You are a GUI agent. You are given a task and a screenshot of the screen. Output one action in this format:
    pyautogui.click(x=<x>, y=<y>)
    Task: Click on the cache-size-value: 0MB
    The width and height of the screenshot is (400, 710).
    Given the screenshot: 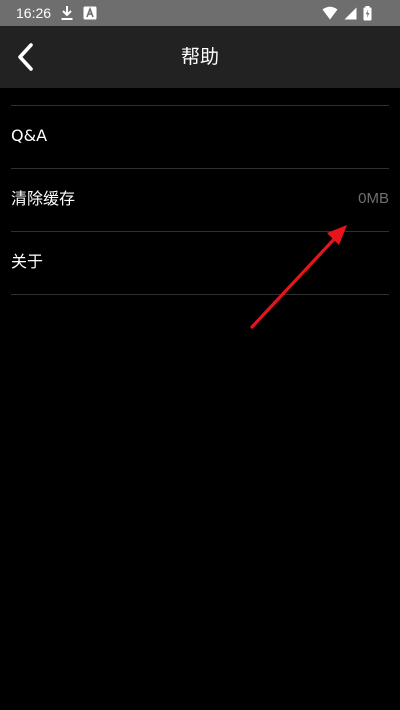 What is the action you would take?
    pyautogui.click(x=373, y=198)
    